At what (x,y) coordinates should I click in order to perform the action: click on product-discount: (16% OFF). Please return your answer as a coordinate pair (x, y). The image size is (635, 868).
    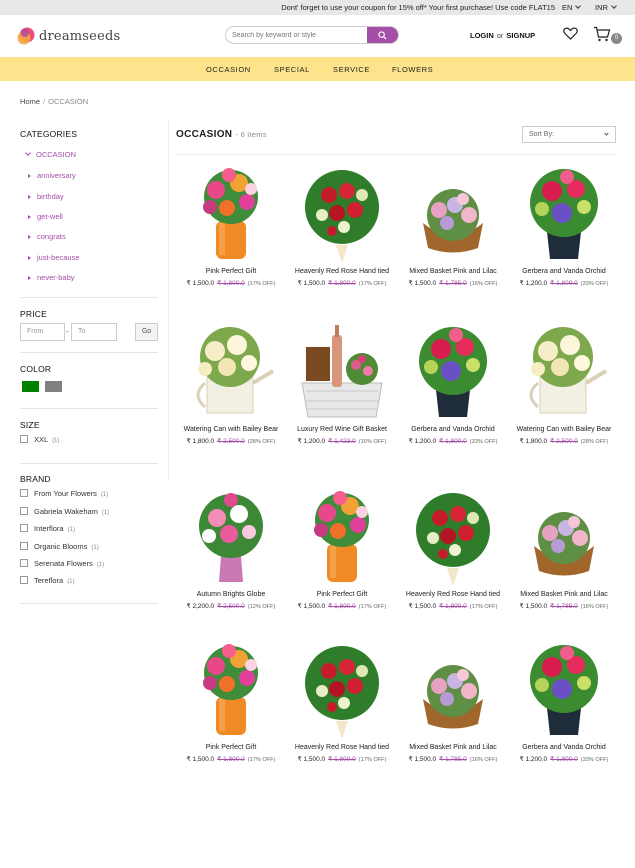
    Looking at the image, I should click on (483, 760).